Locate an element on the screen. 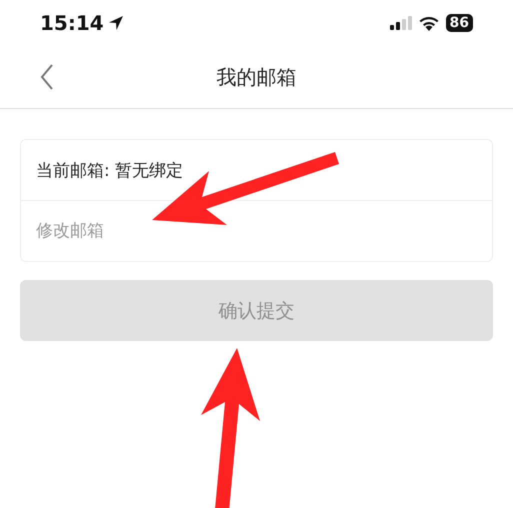  battery-level: 86 is located at coordinates (459, 23).